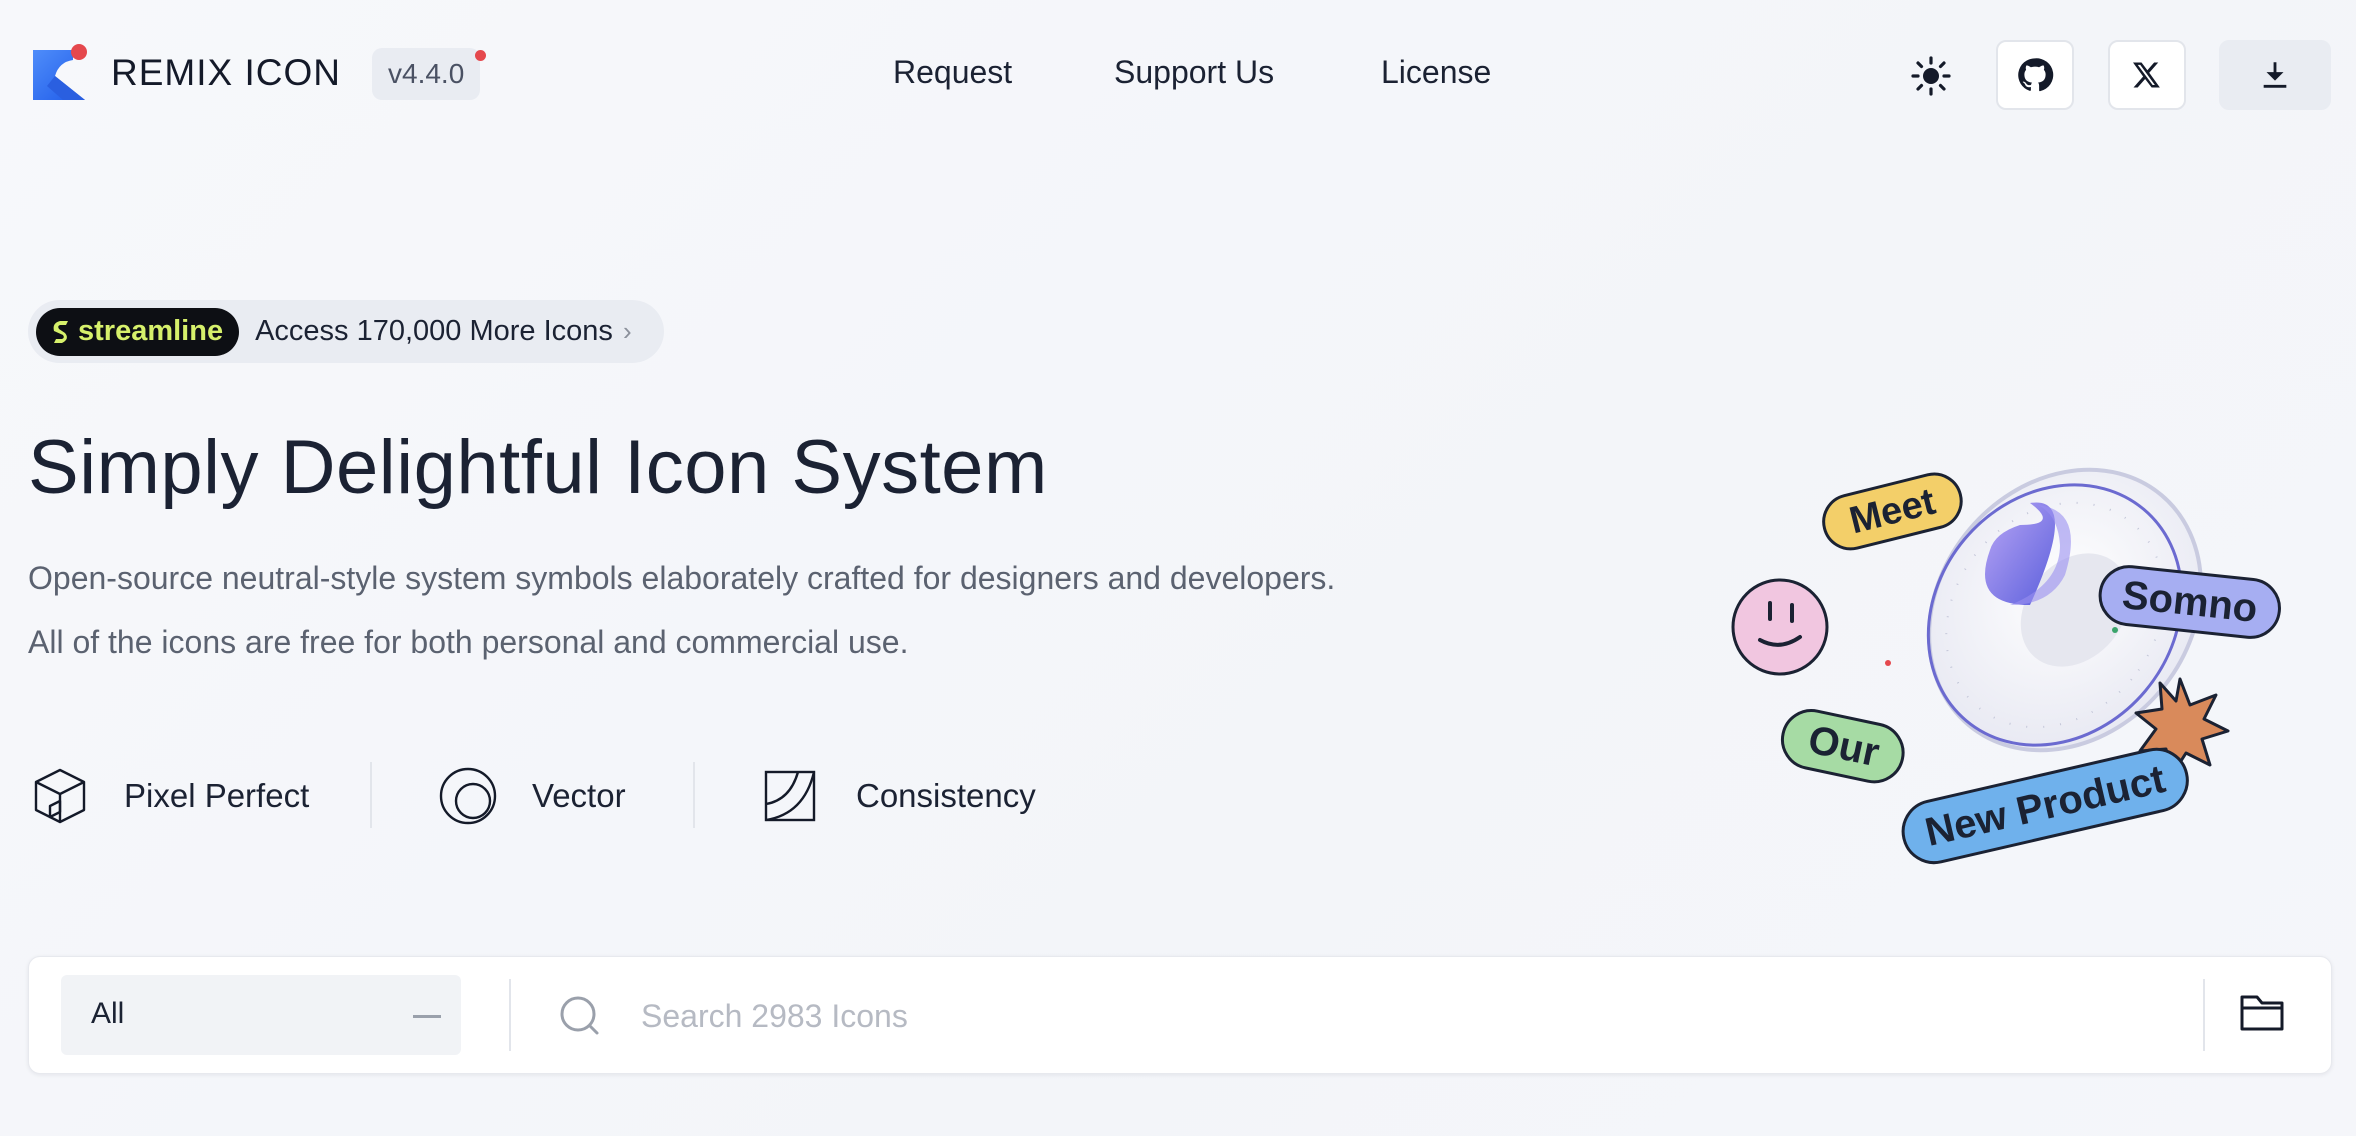 The image size is (2356, 1136). I want to click on sticker-new-product: New Product, so click(2045, 806).